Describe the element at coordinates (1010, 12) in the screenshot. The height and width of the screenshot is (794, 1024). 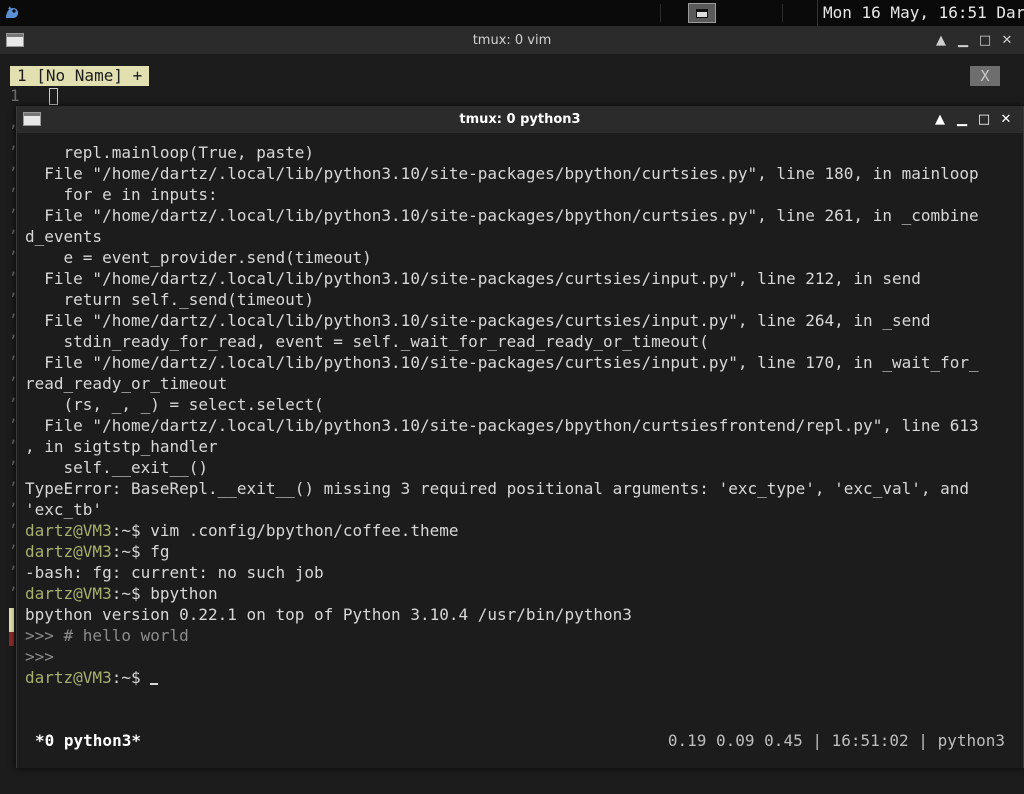
I see `panel-username: Dartz` at that location.